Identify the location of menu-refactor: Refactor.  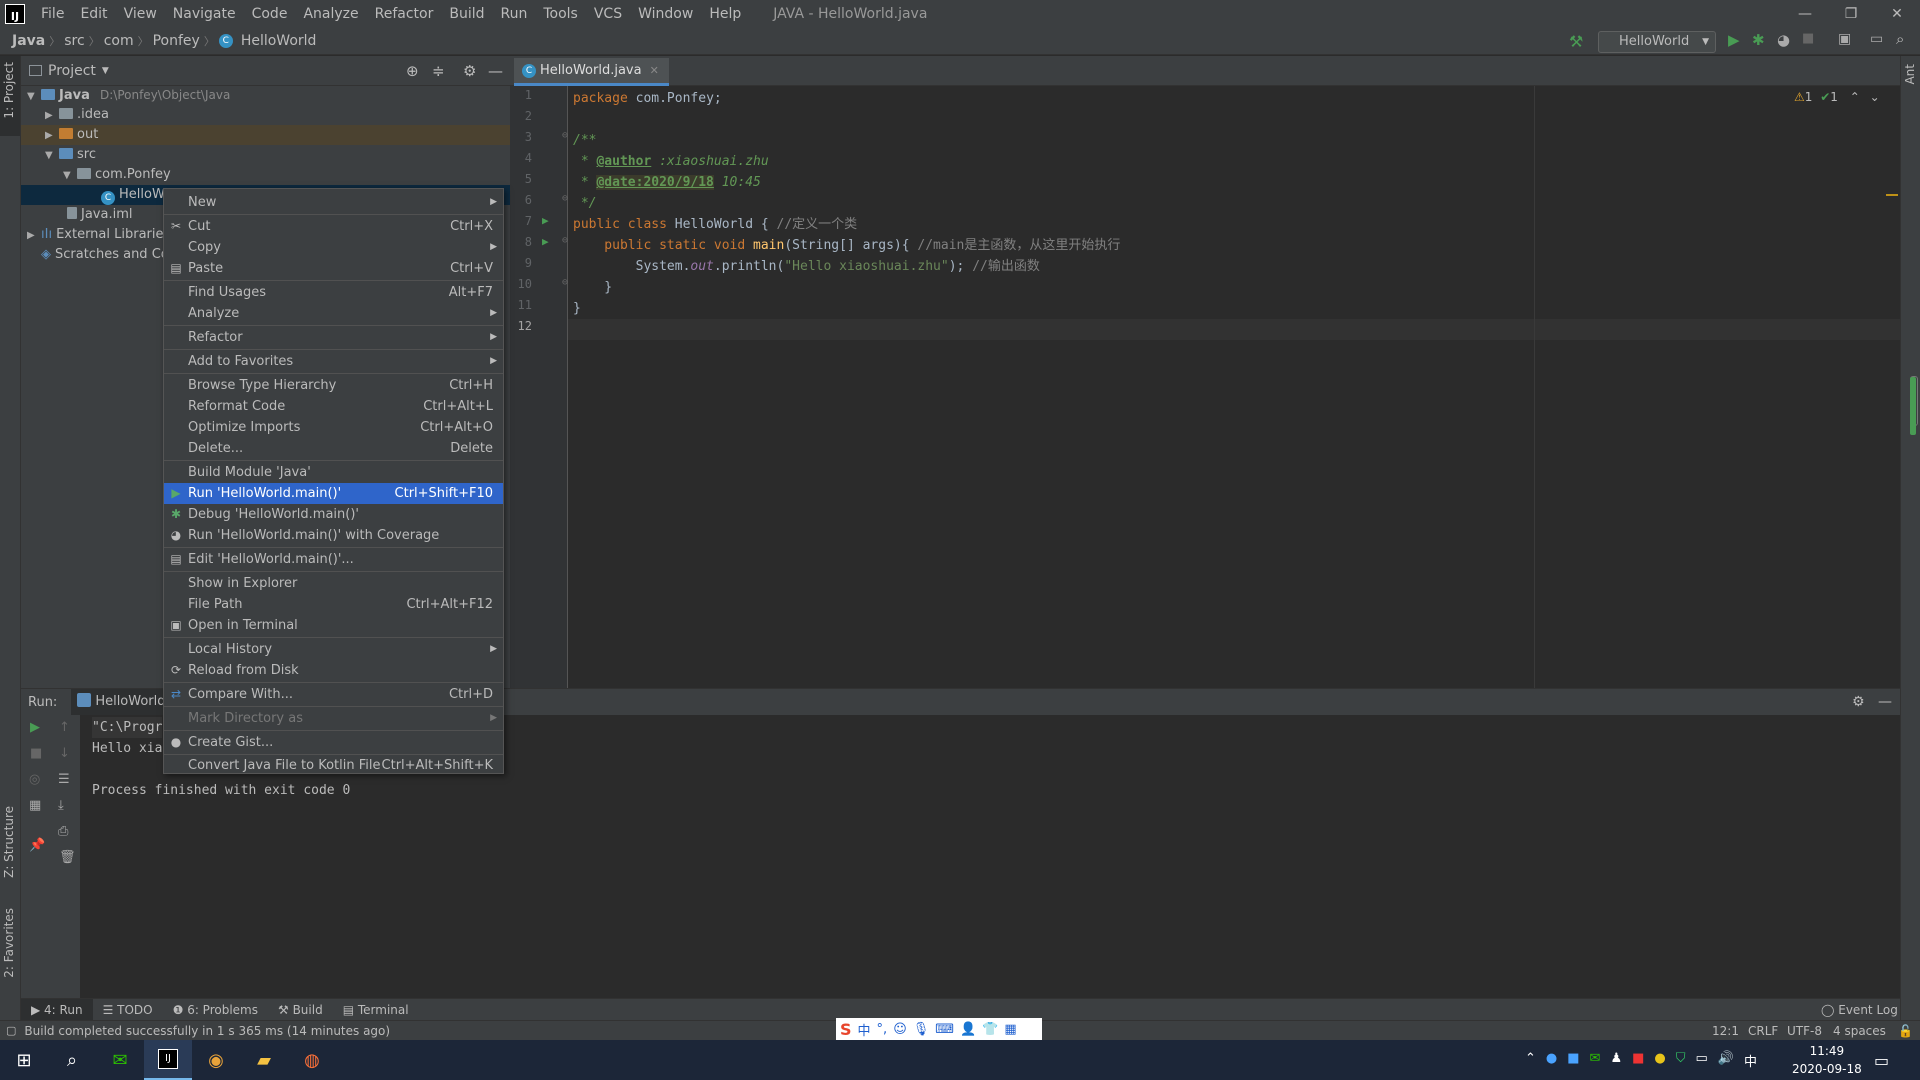
(404, 14).